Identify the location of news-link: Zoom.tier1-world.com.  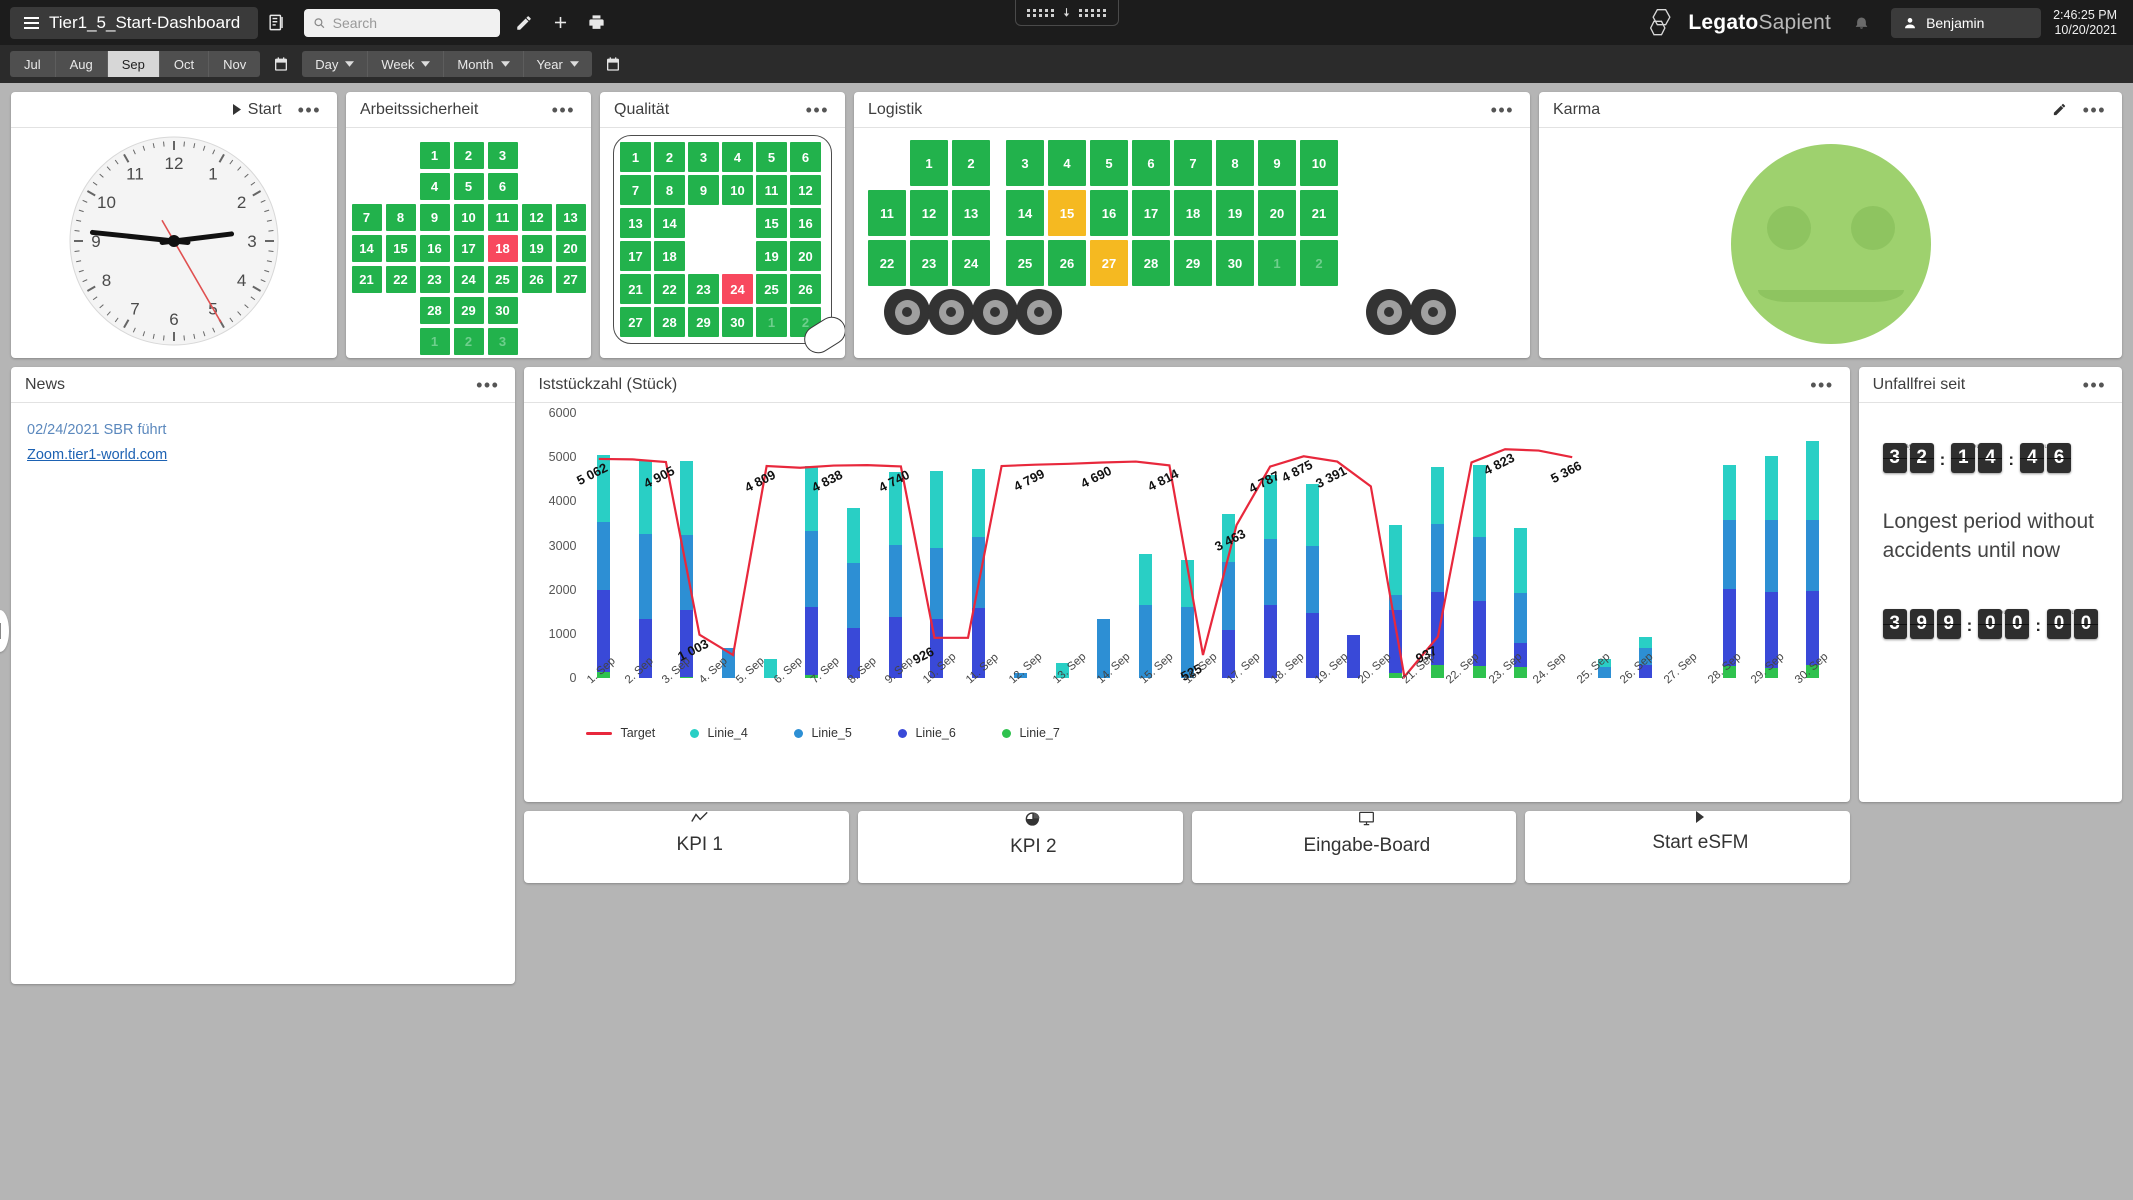
(263, 455).